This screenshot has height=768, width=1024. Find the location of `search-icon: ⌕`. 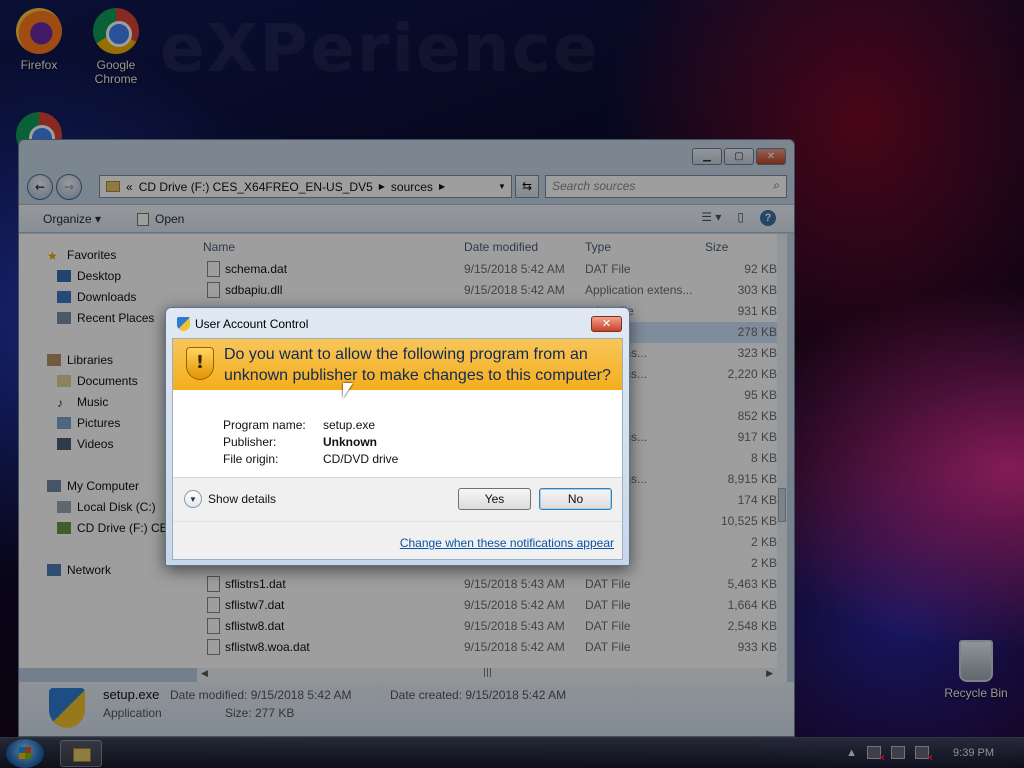

search-icon: ⌕ is located at coordinates (776, 185).